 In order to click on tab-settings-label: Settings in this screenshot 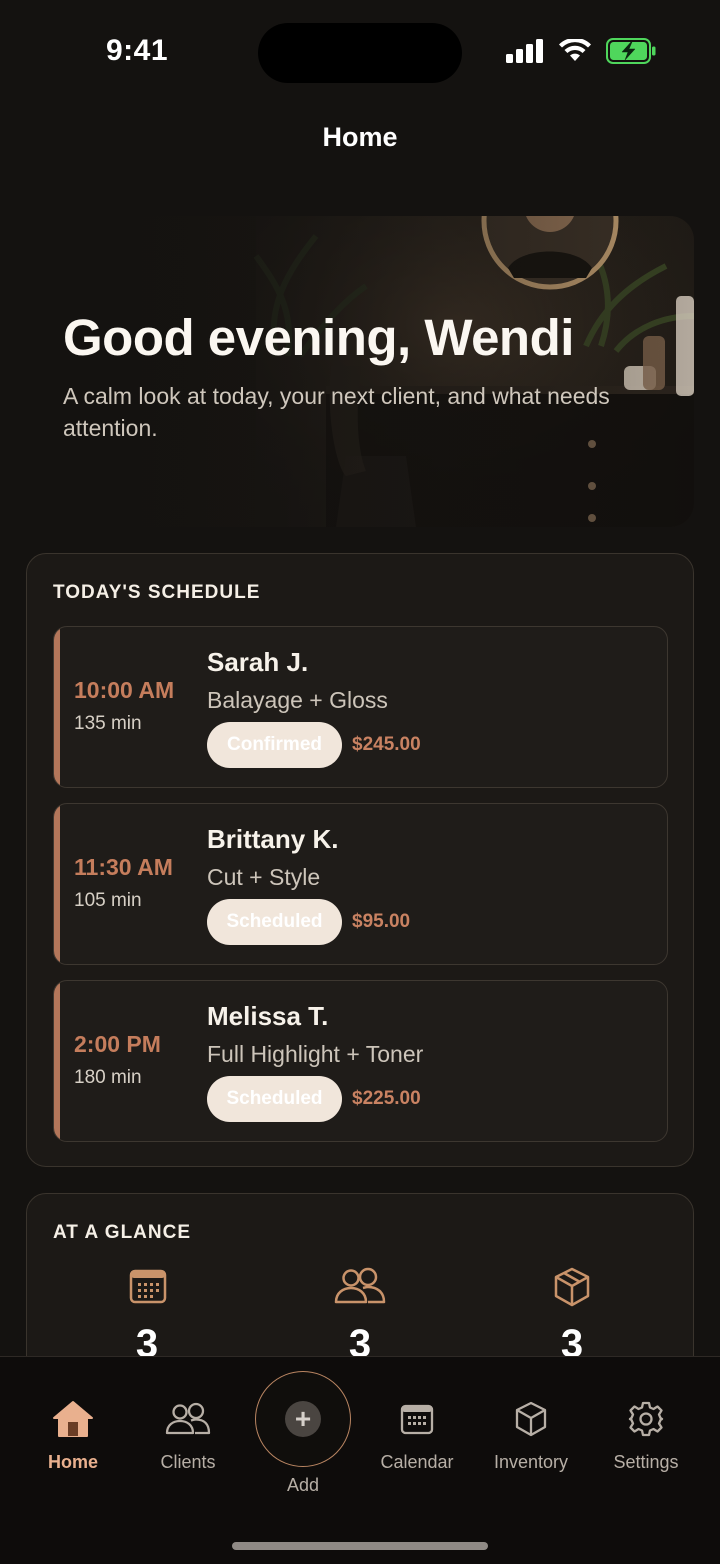, I will do `click(646, 1462)`.